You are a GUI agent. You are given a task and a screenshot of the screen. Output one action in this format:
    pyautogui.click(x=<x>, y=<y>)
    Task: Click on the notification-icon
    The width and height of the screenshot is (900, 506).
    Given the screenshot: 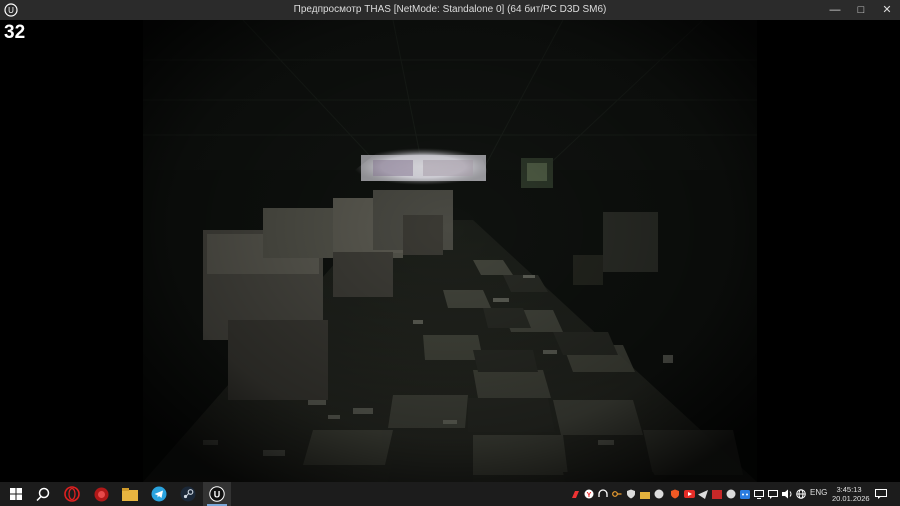 What is the action you would take?
    pyautogui.click(x=881, y=494)
    